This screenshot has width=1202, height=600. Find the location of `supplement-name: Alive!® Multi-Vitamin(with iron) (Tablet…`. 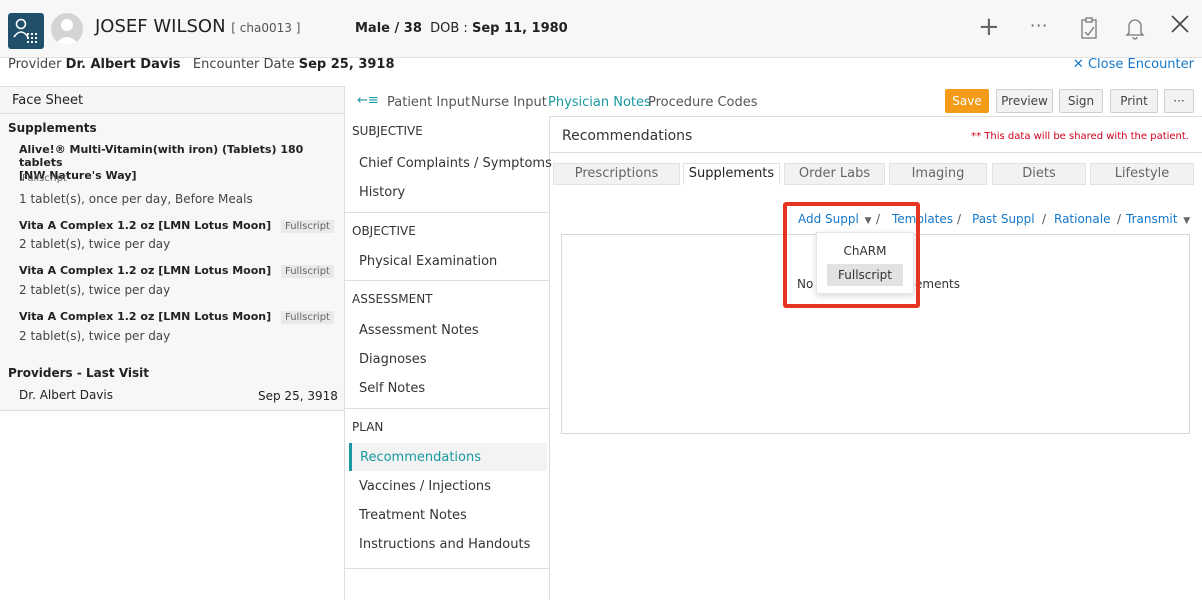

supplement-name: Alive!® Multi-Vitamin(with iron) (Tablet… is located at coordinates (161, 156).